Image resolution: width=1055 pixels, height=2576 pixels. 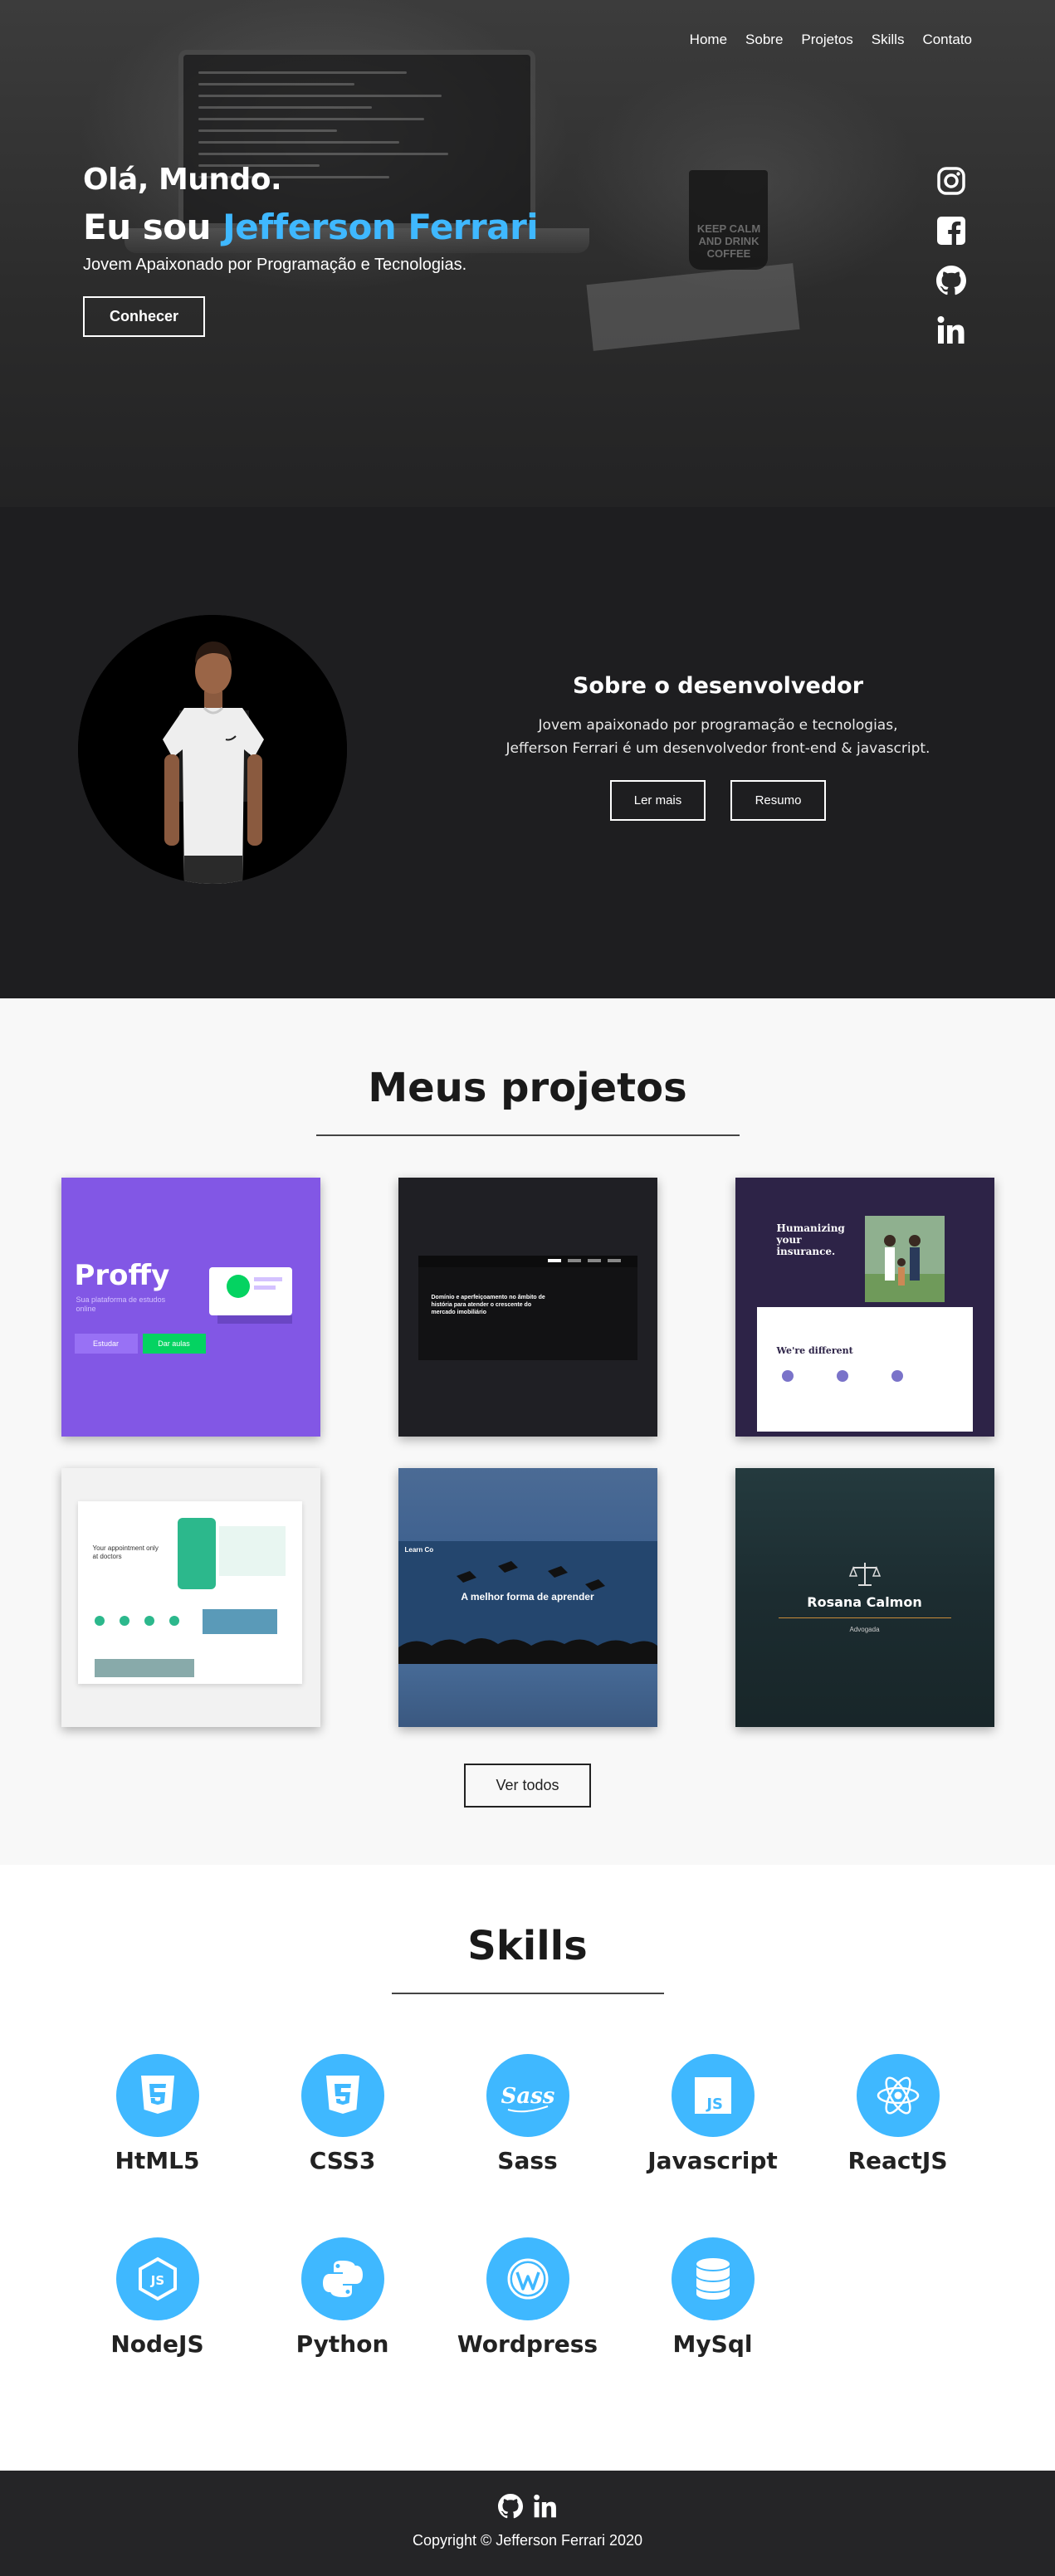 What do you see at coordinates (157, 2095) in the screenshot?
I see `html5-icon` at bounding box center [157, 2095].